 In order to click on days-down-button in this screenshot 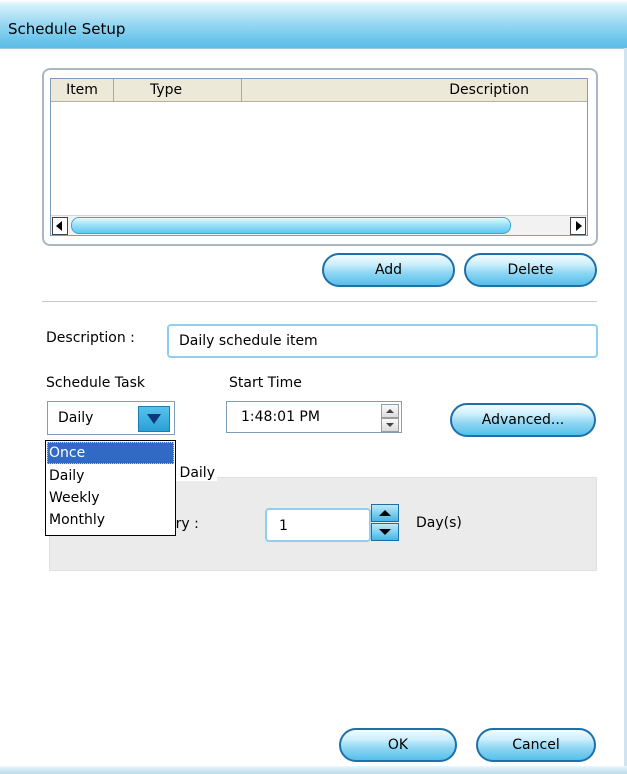, I will do `click(385, 532)`.